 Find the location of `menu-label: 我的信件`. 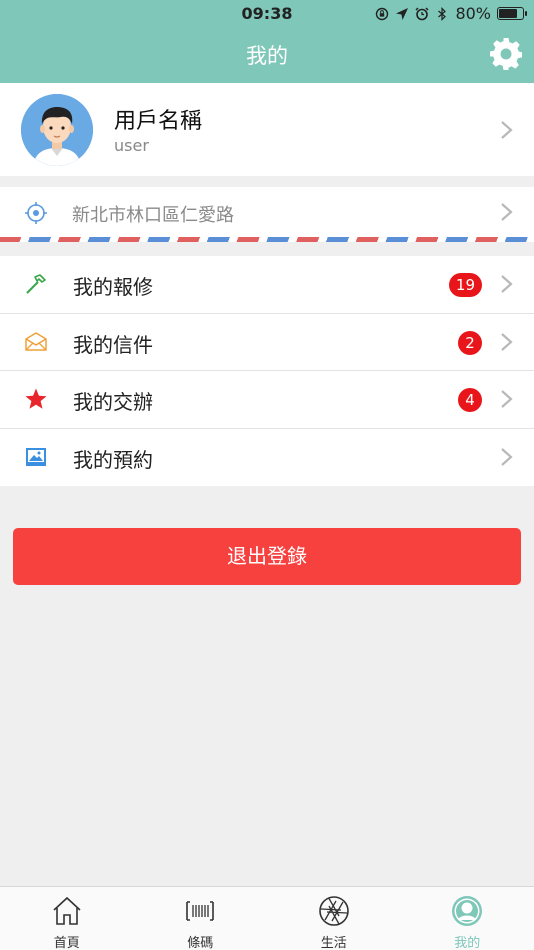

menu-label: 我的信件 is located at coordinates (113, 344).